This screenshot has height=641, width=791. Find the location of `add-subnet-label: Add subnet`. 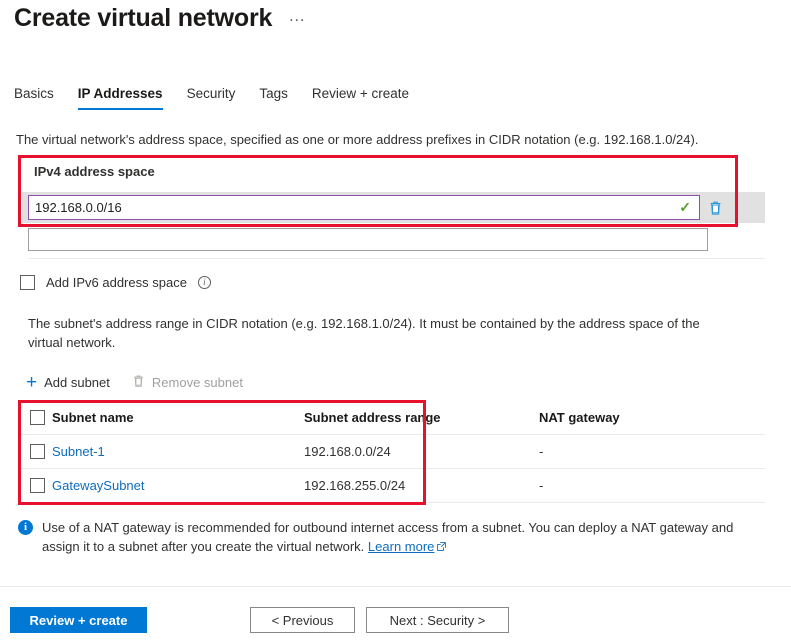

add-subnet-label: Add subnet is located at coordinates (77, 382).